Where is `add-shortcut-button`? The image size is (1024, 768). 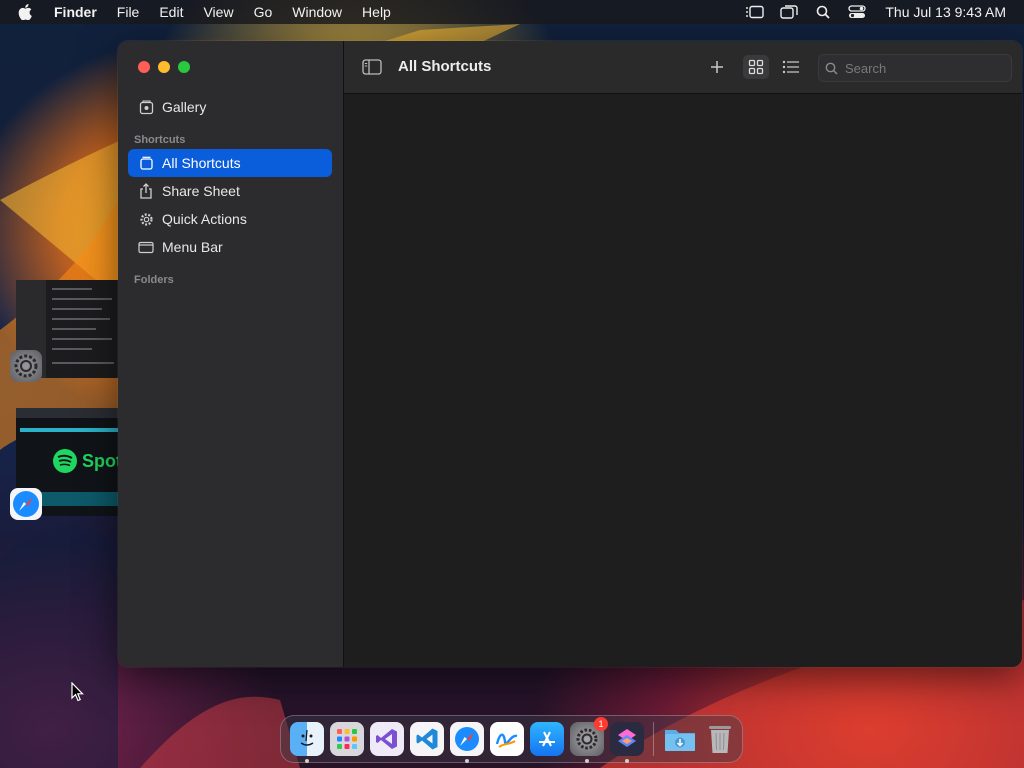 add-shortcut-button is located at coordinates (717, 67).